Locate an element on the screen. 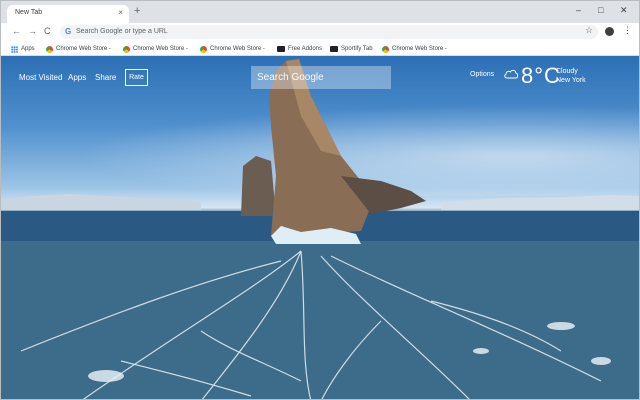 Image resolution: width=640 pixels, height=400 pixels. share-link: Share is located at coordinates (105, 77).